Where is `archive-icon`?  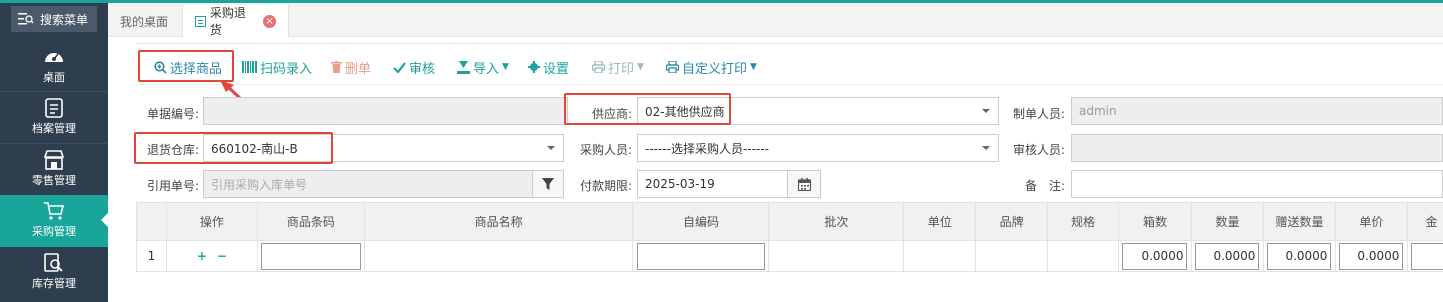
archive-icon is located at coordinates (54, 108).